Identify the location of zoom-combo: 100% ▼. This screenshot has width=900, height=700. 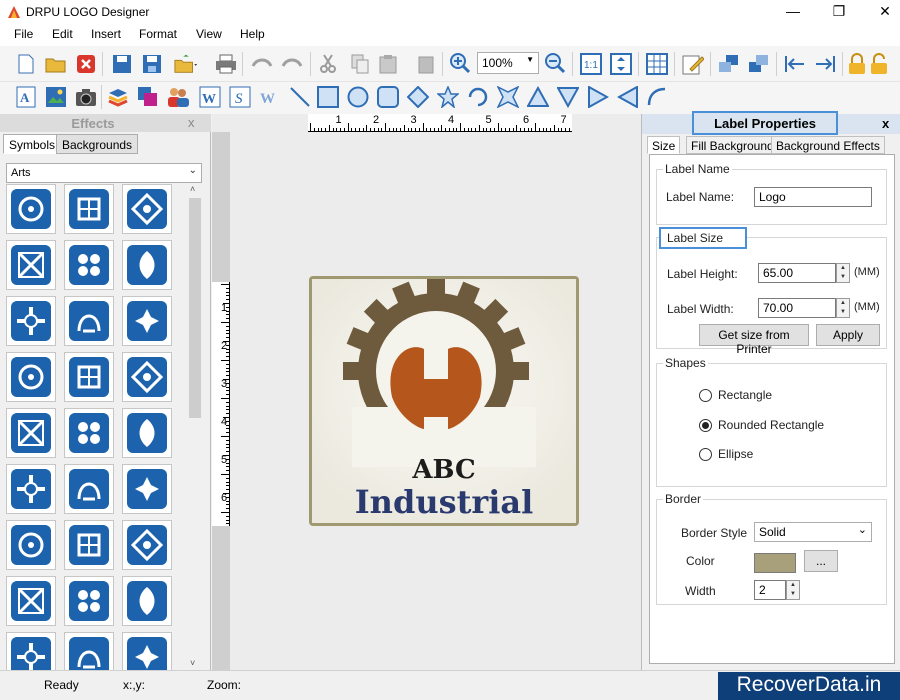
(508, 63).